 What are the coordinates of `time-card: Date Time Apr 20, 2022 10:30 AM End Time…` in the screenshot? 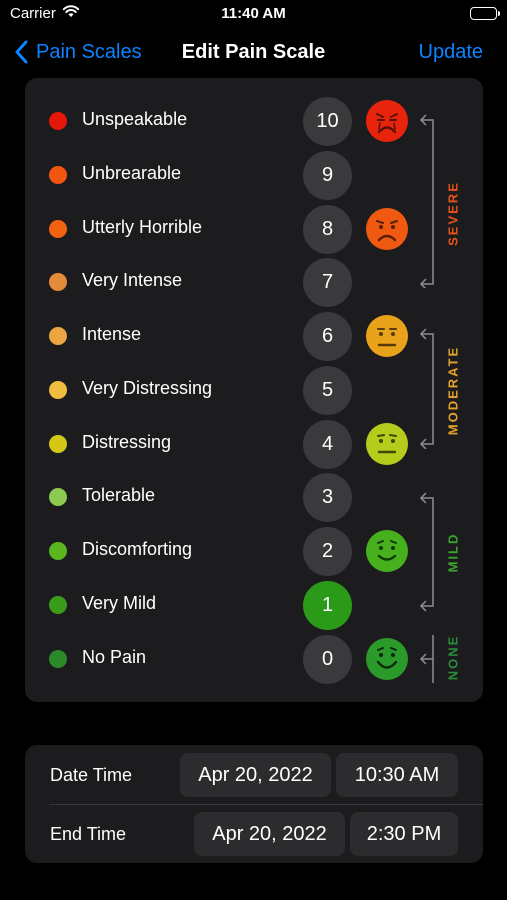 It's located at (254, 804).